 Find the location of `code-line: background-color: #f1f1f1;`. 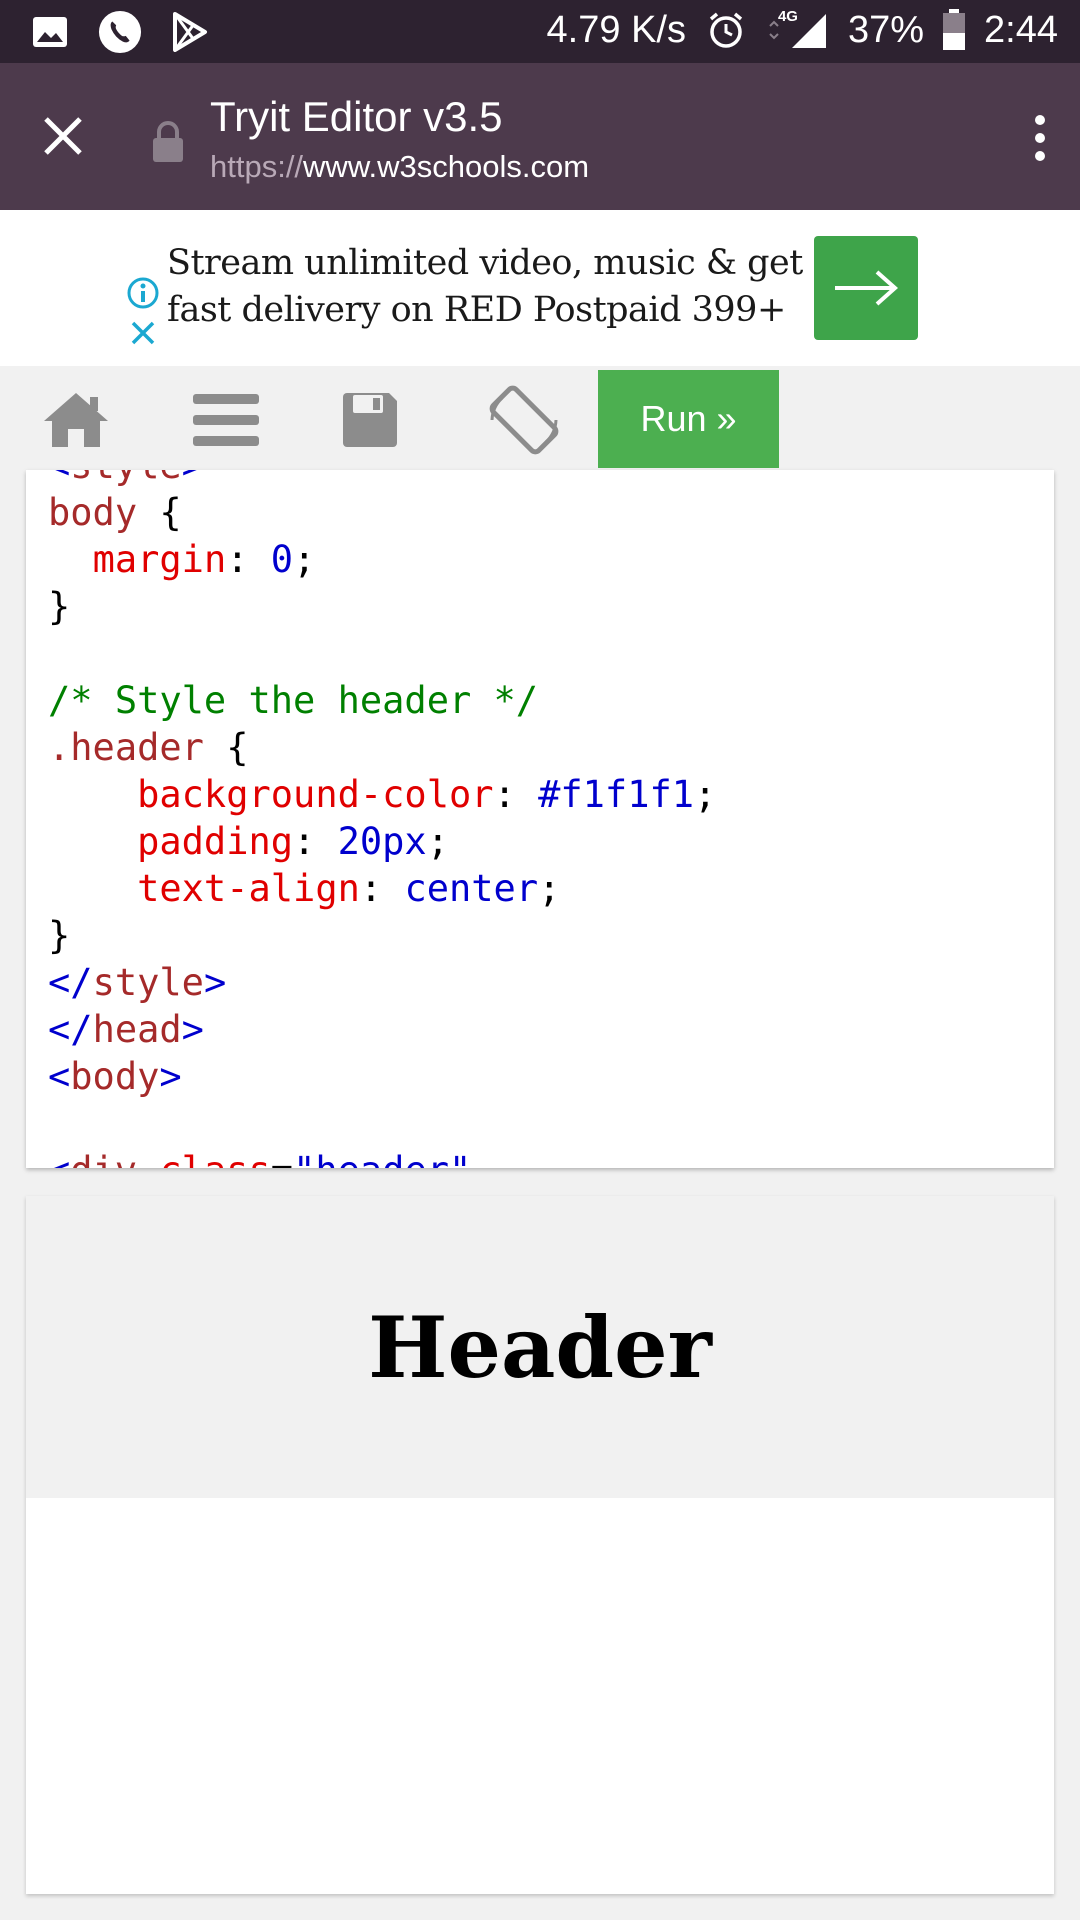

code-line: background-color: #f1f1f1; is located at coordinates (427, 794).